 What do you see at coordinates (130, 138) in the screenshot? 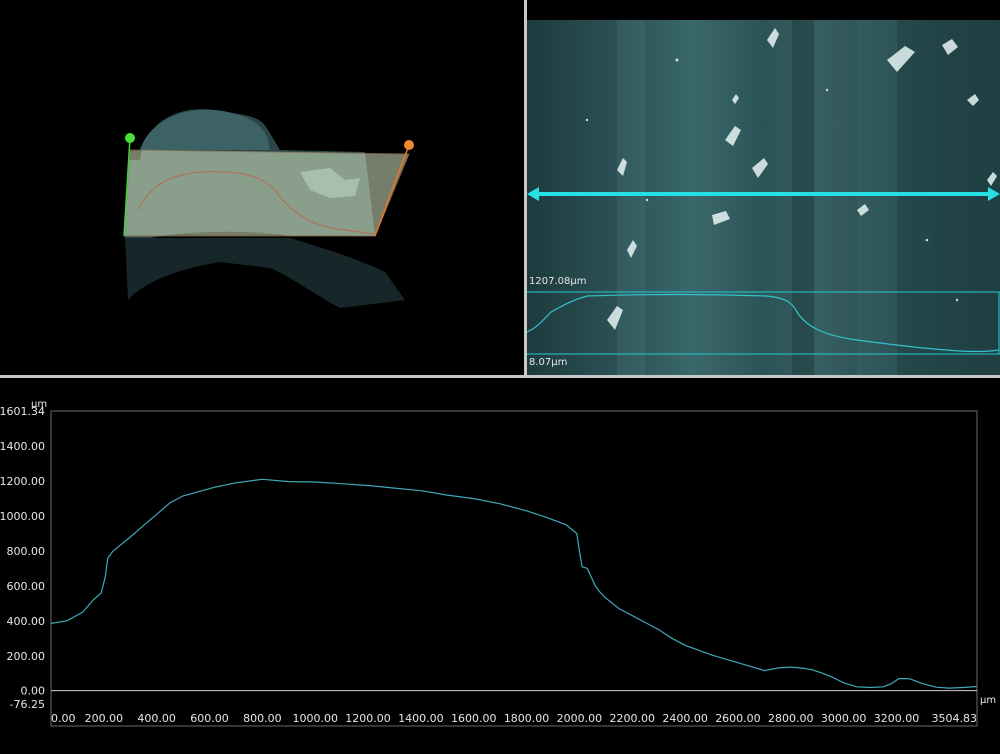
I see `start-handle` at bounding box center [130, 138].